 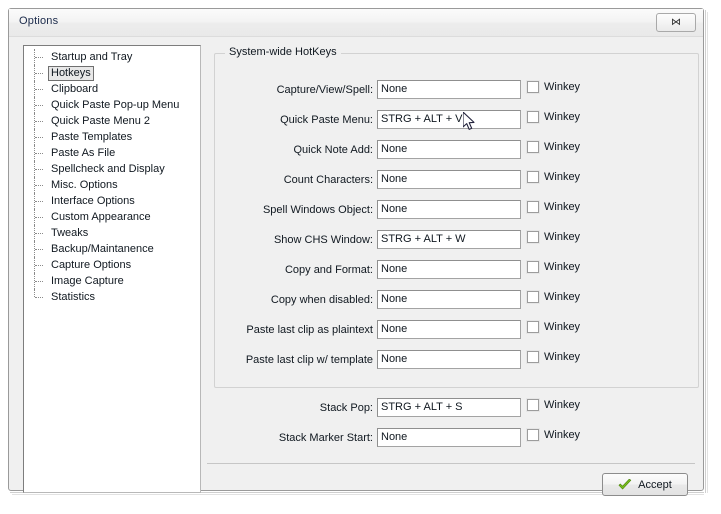 I want to click on sidebar-item-startup-and-tray: Startup and Tray, so click(x=112, y=57).